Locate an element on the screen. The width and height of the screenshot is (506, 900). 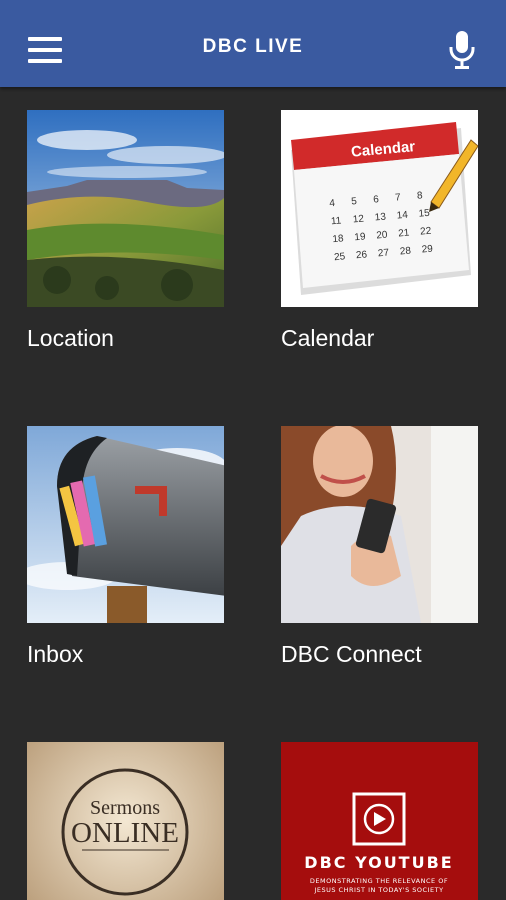
youtube-subtitle-line1: DEMONSTRATING THE RELEVANCE OF is located at coordinates (379, 881).